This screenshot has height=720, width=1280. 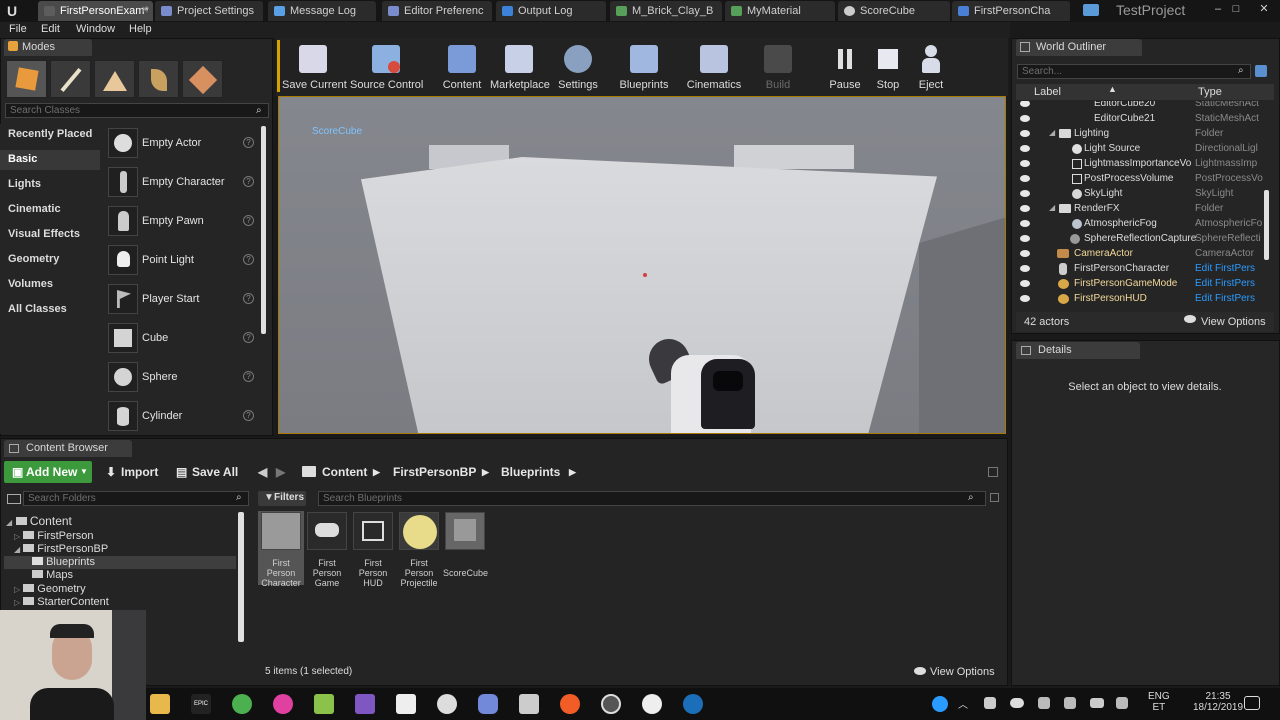 What do you see at coordinates (181, 260) in the screenshot?
I see `place-item-point-light: Point Light?` at bounding box center [181, 260].